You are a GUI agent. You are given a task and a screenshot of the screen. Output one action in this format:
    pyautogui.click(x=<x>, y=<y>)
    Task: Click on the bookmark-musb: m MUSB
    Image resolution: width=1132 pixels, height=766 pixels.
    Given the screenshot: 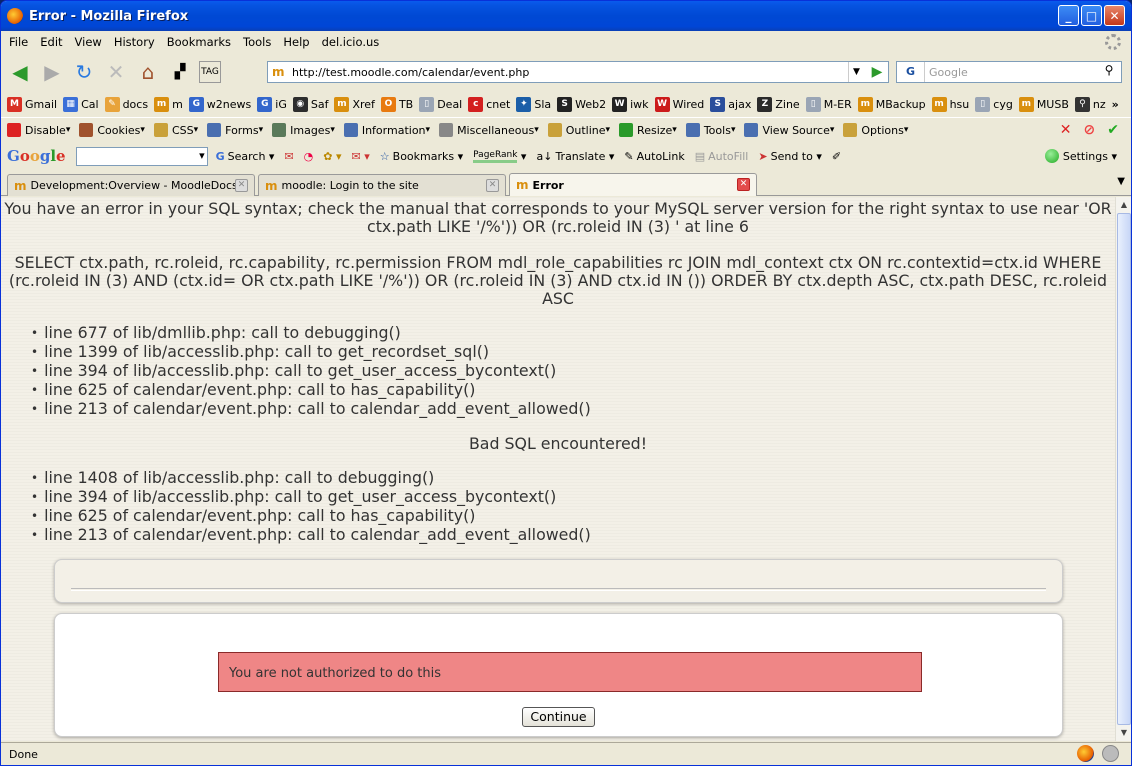 What is the action you would take?
    pyautogui.click(x=1043, y=104)
    